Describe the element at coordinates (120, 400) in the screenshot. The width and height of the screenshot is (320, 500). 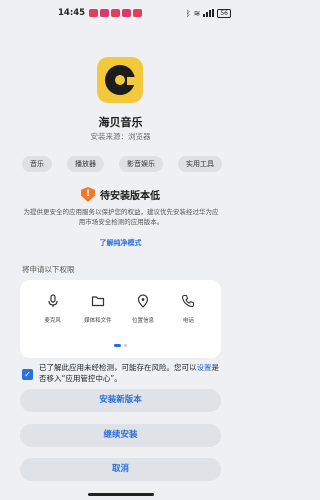
I see `install-new-version-button: 安装新版本` at that location.